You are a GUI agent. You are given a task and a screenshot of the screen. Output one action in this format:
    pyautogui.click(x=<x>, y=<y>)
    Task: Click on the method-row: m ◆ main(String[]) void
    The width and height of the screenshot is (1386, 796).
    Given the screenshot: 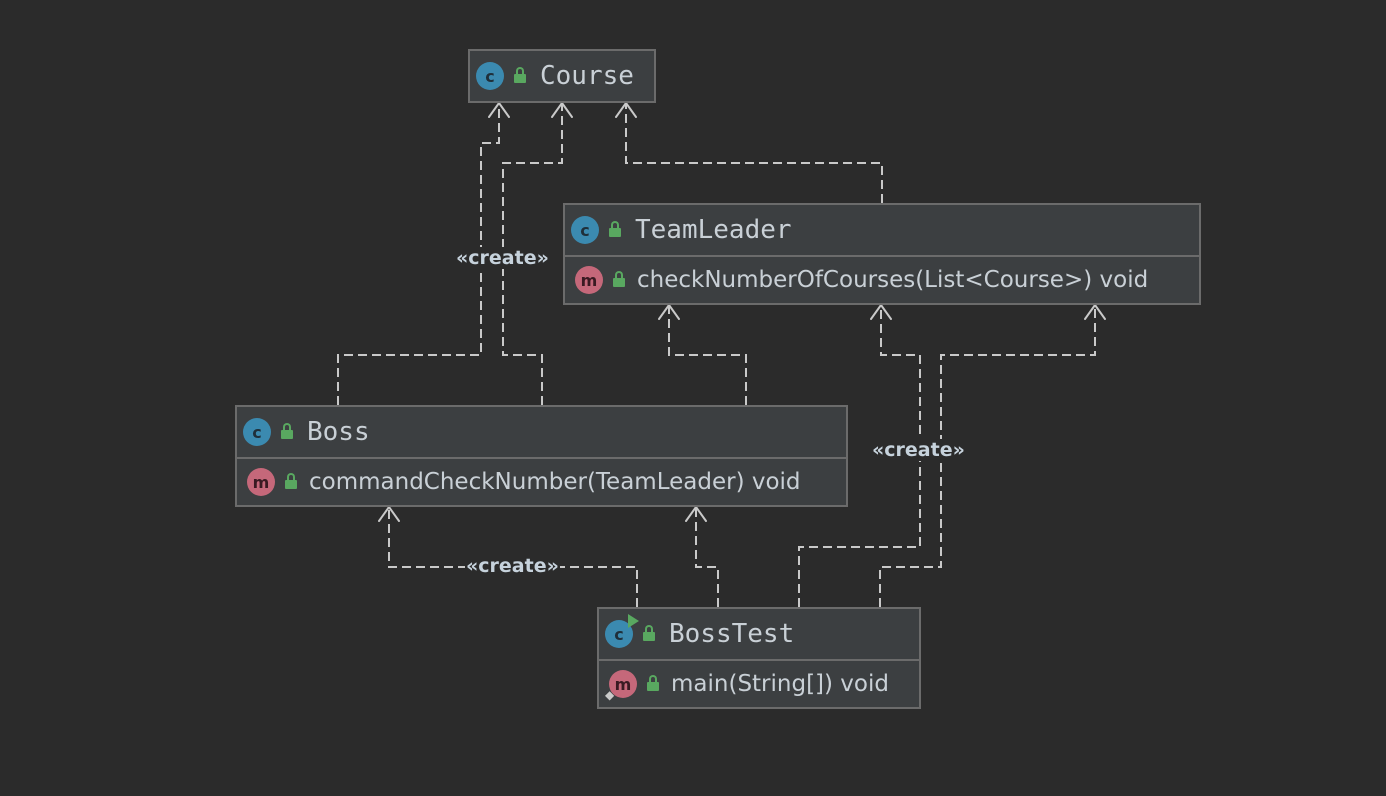 What is the action you would take?
    pyautogui.click(x=759, y=683)
    